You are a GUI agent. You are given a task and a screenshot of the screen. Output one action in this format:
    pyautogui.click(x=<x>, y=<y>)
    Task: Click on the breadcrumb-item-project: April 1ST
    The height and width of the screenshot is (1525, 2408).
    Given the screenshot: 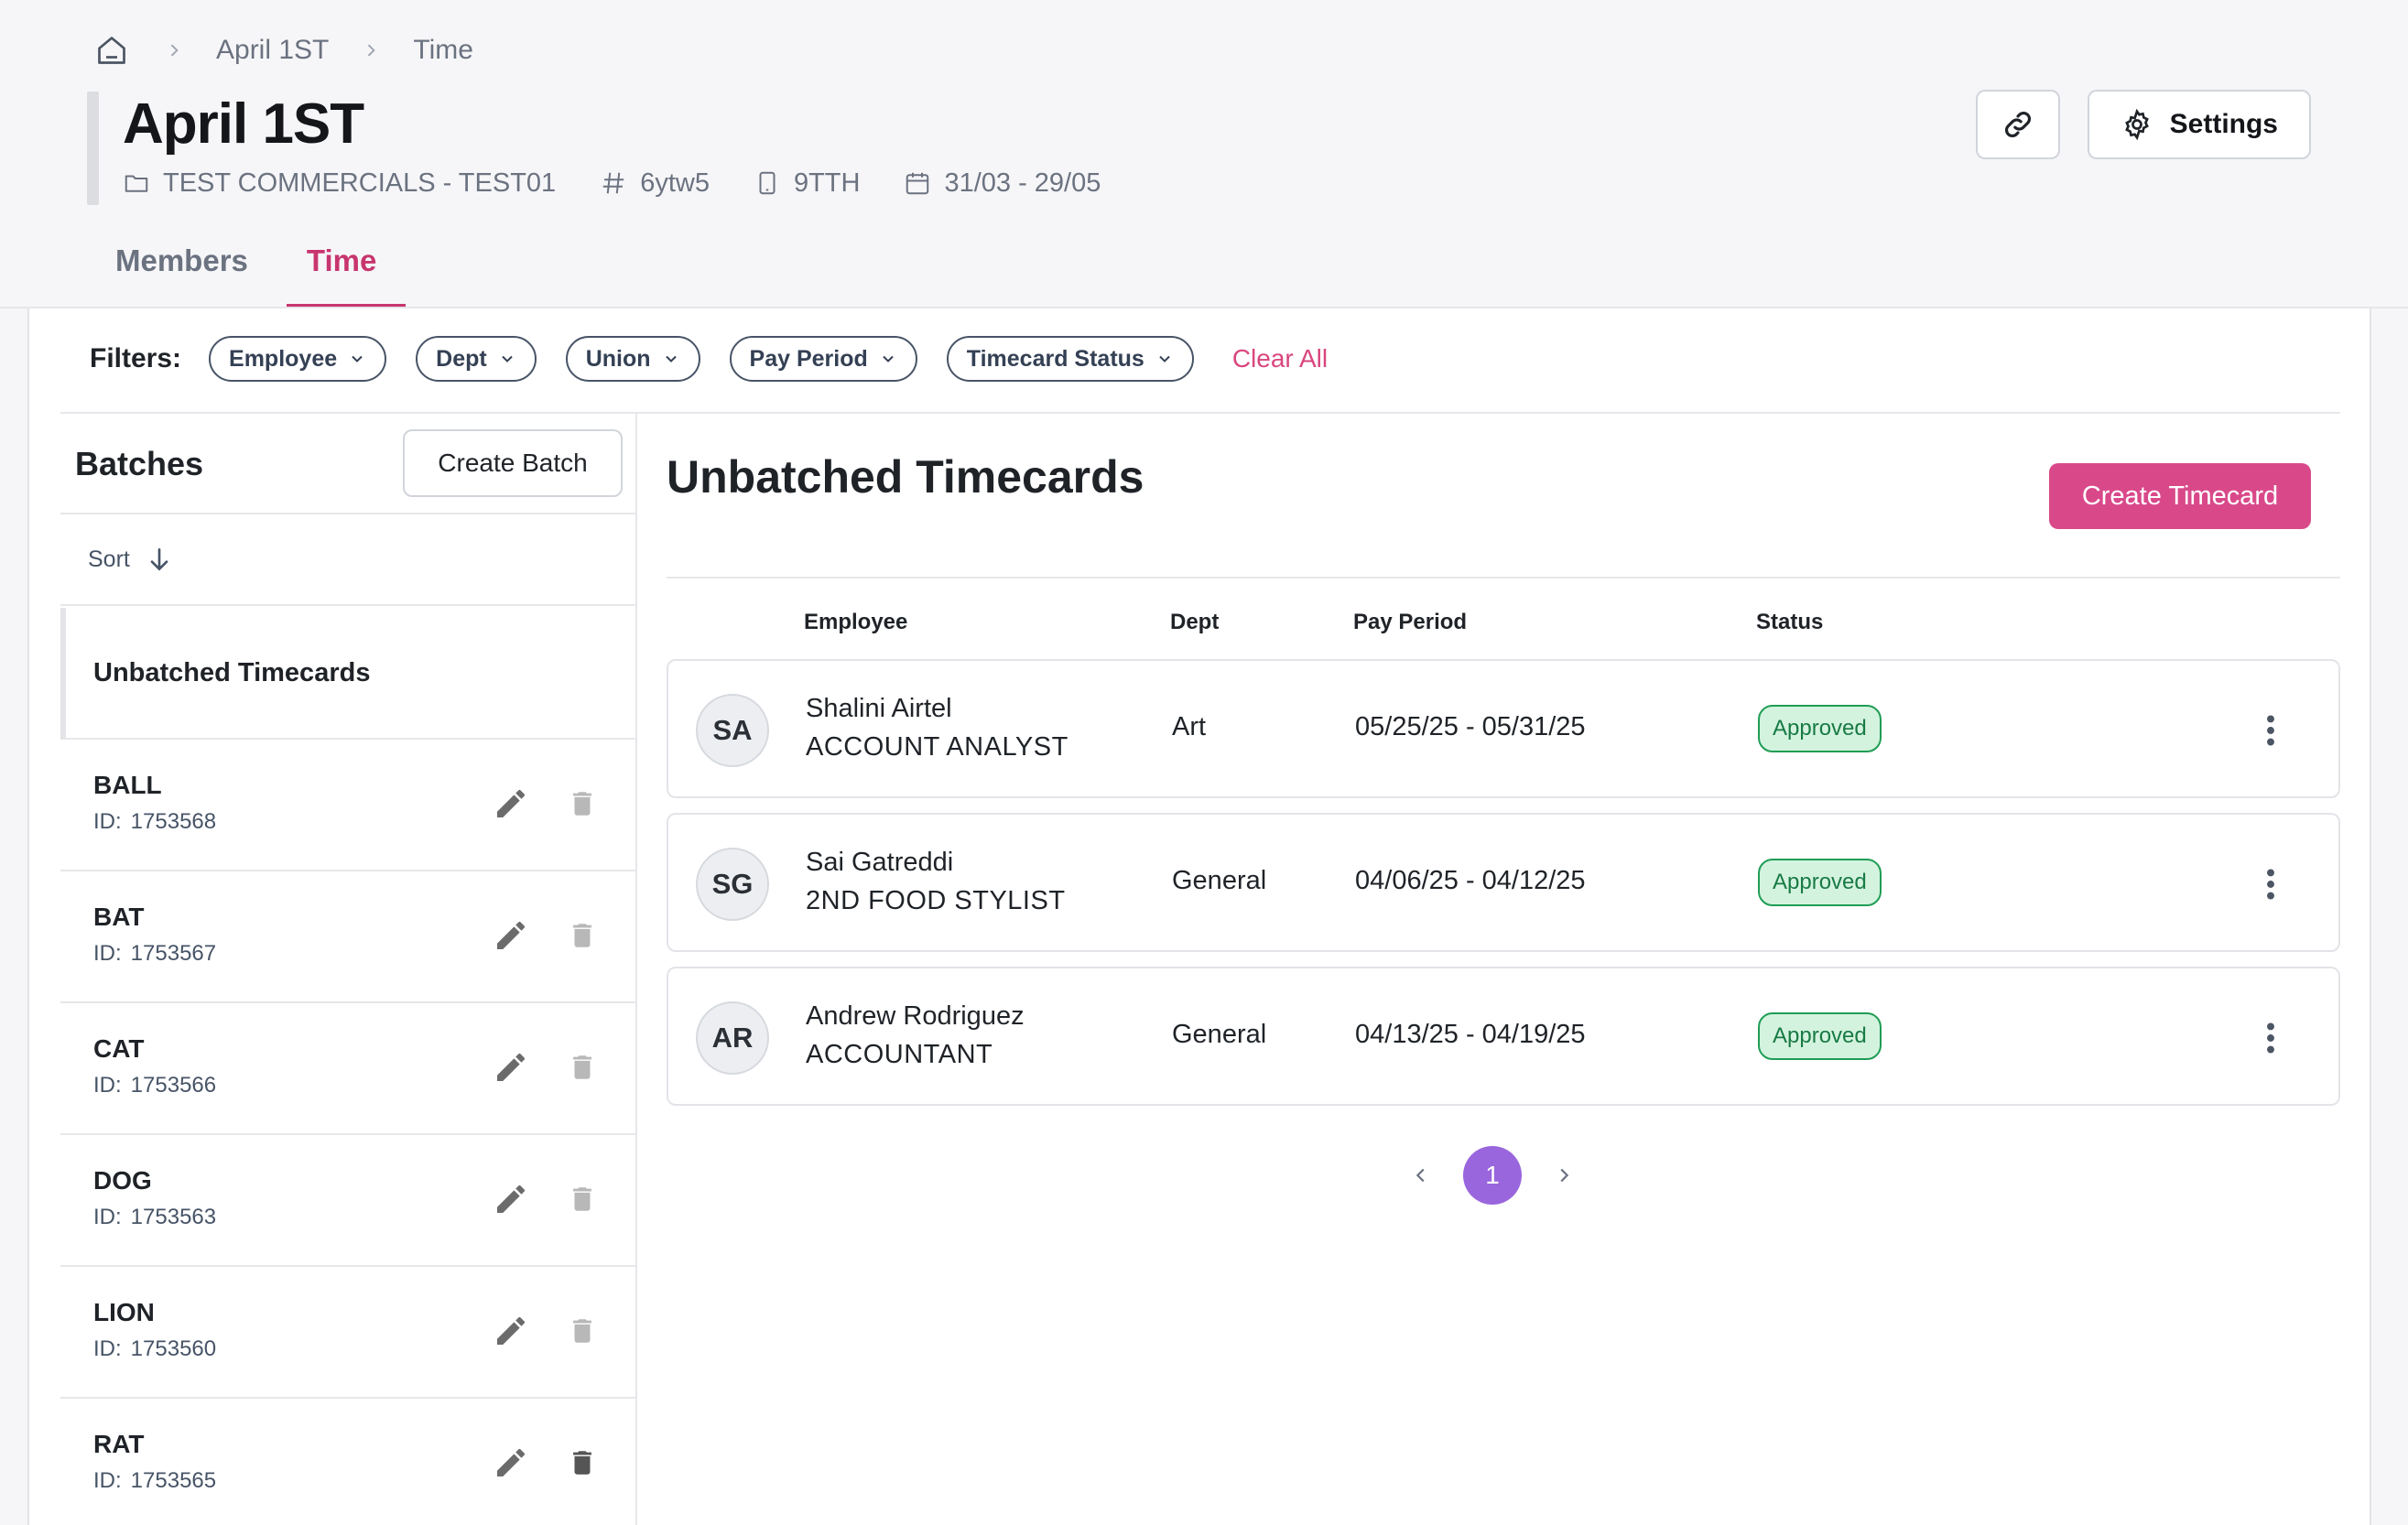 What is the action you would take?
    pyautogui.click(x=272, y=50)
    